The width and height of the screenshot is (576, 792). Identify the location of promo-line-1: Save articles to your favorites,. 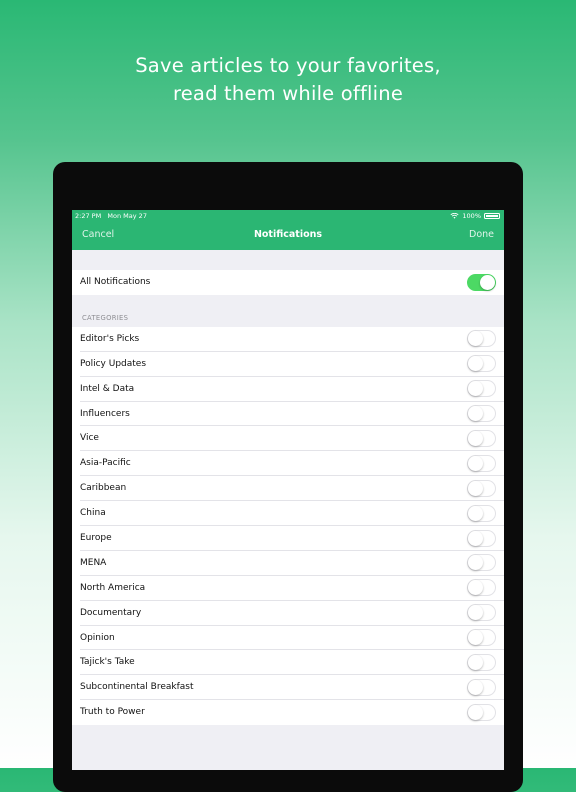
(288, 65).